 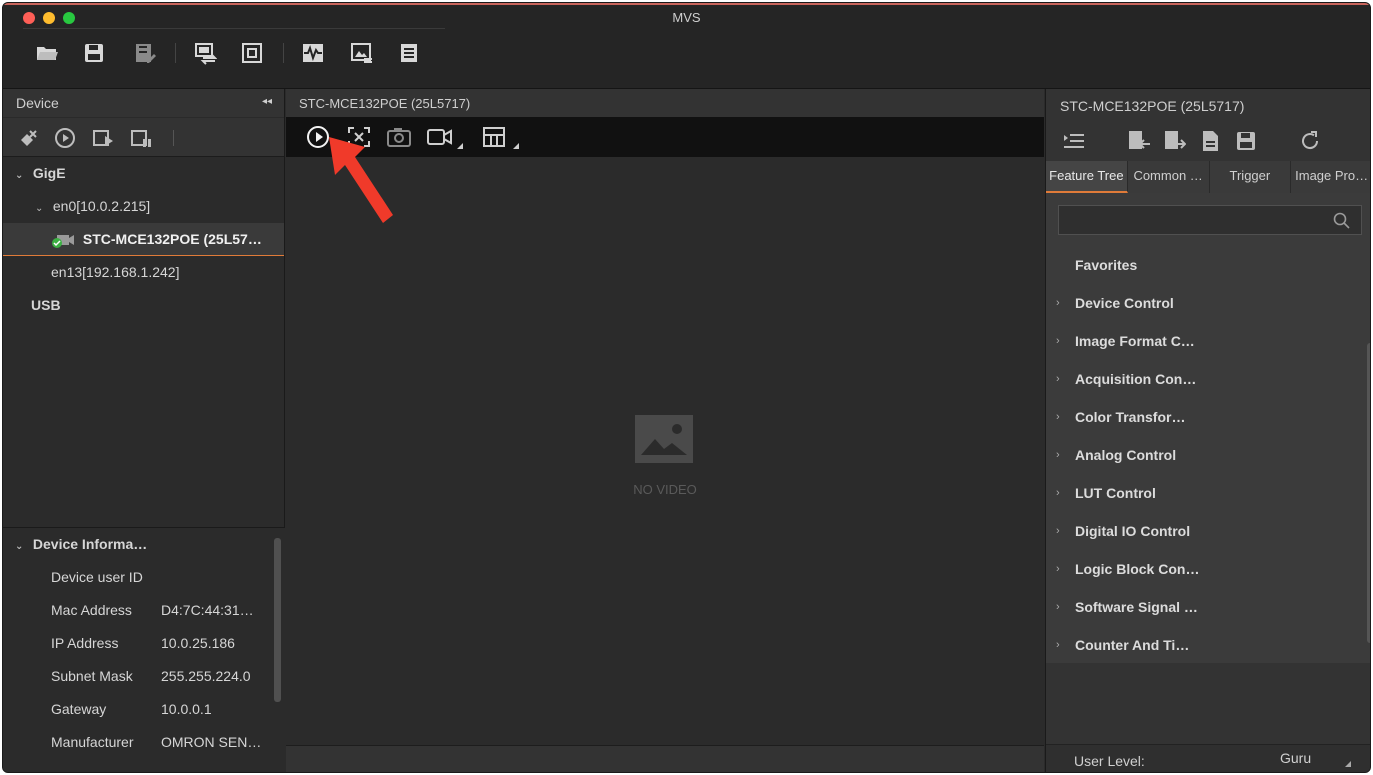 I want to click on feature-label: Analog Control, so click(x=1126, y=455).